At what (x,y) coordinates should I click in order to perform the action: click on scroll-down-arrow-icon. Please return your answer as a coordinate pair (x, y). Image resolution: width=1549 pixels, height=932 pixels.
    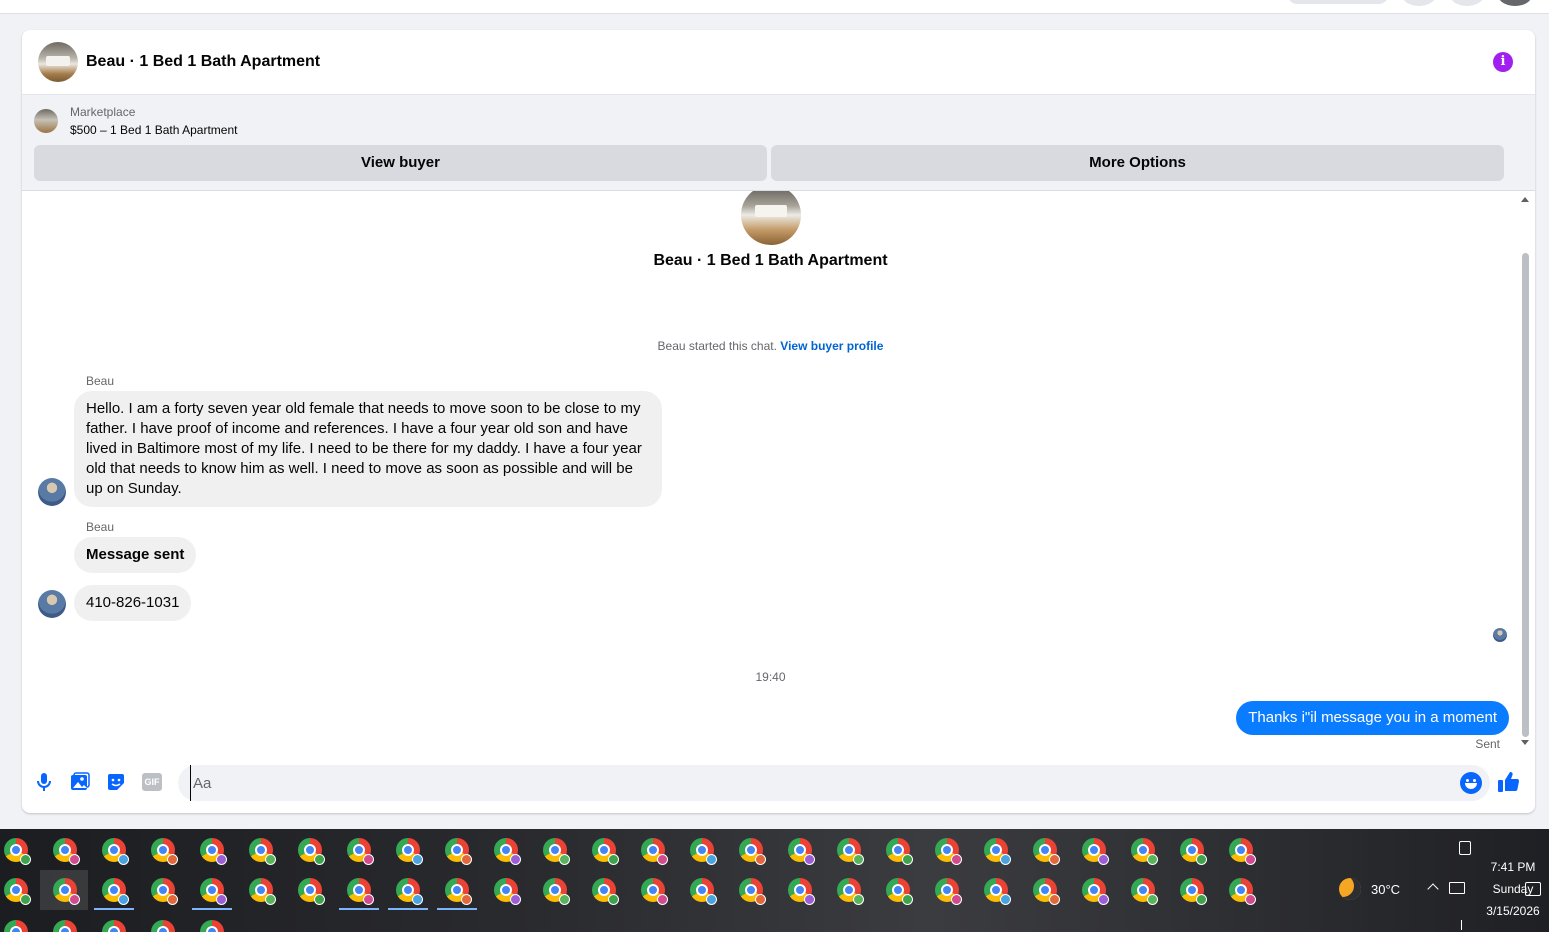
    Looking at the image, I should click on (1525, 742).